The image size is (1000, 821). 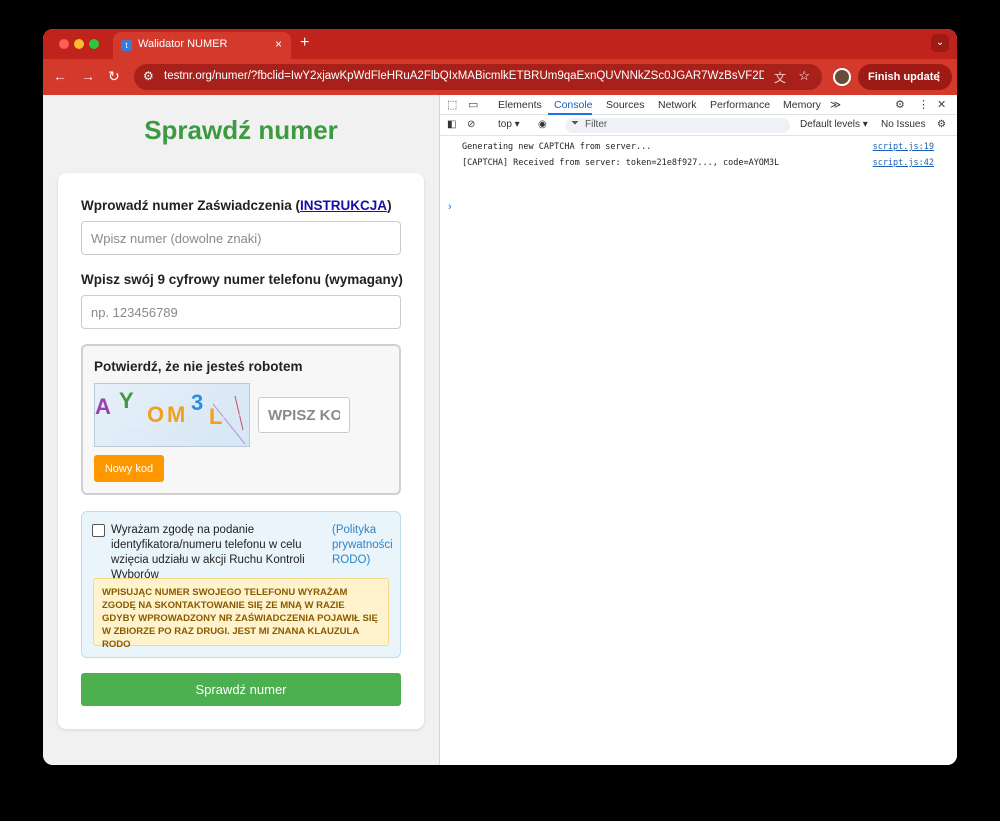 I want to click on favicon-icon: t, so click(x=126, y=45).